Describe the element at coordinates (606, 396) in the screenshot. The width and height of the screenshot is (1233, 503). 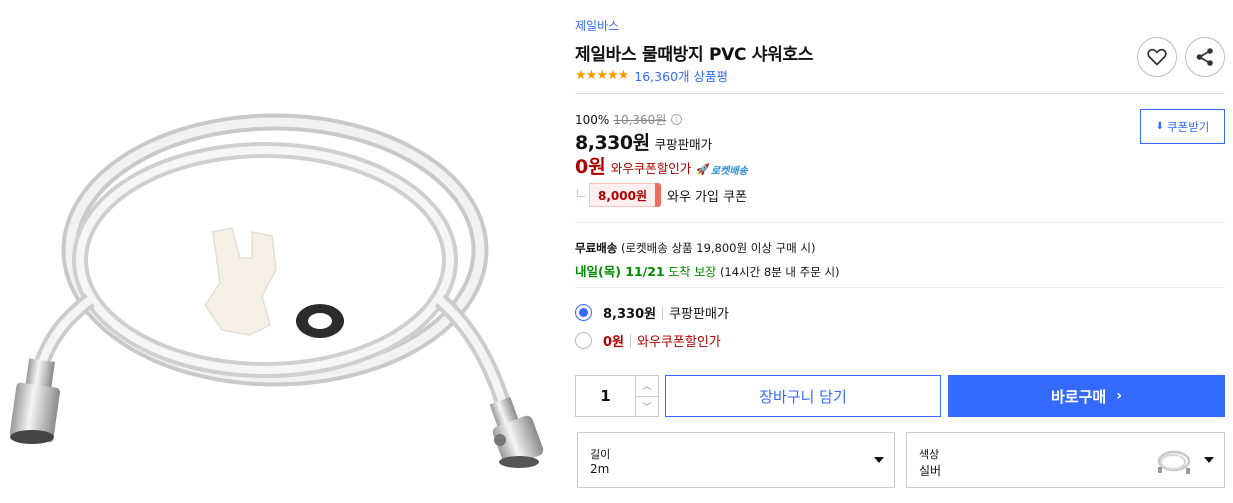
I see `quantity-input: 1` at that location.